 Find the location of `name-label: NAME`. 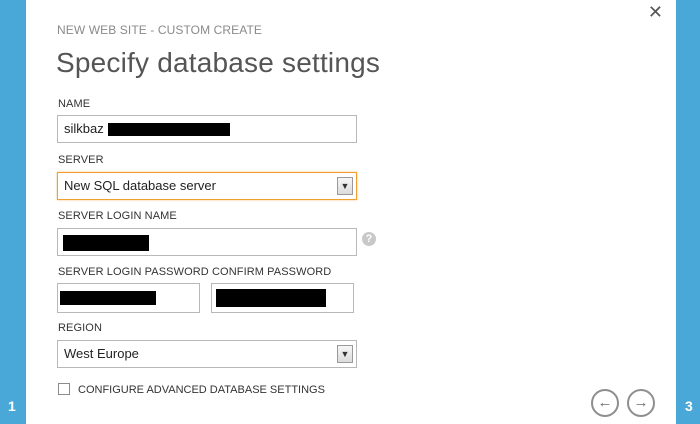

name-label: NAME is located at coordinates (74, 104).